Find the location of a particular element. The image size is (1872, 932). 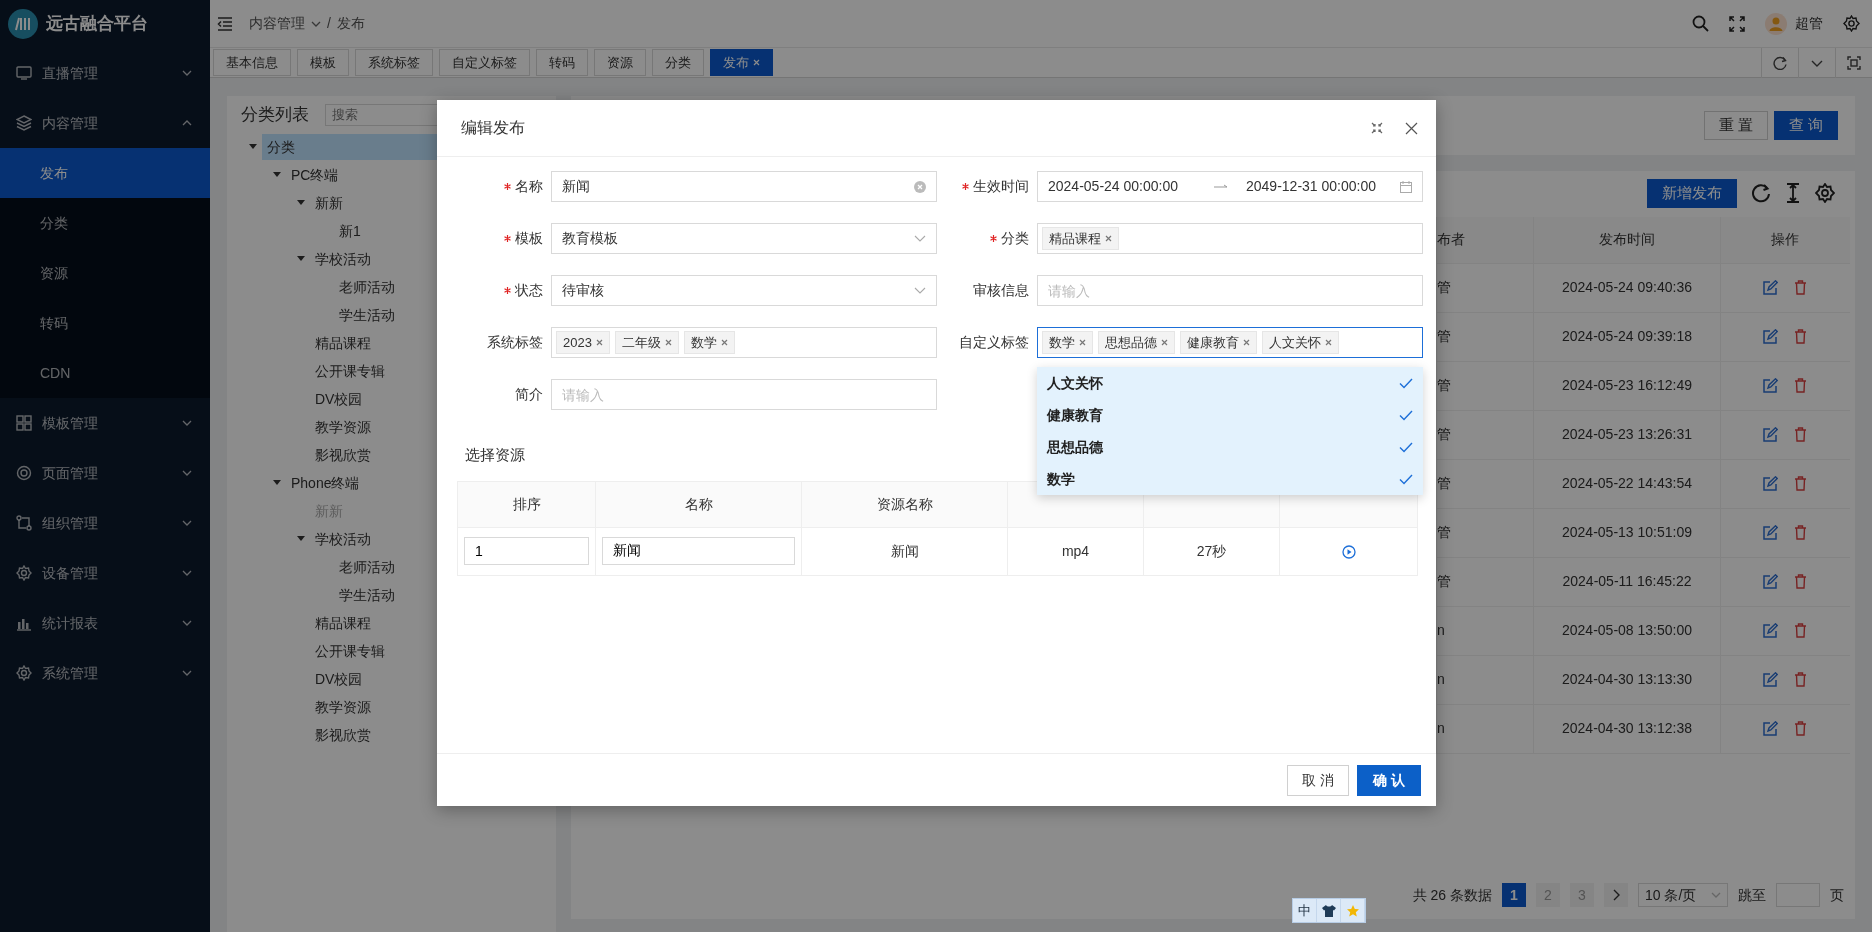

table-cell: 2024-05-23 16:12:49 is located at coordinates (1627, 385).